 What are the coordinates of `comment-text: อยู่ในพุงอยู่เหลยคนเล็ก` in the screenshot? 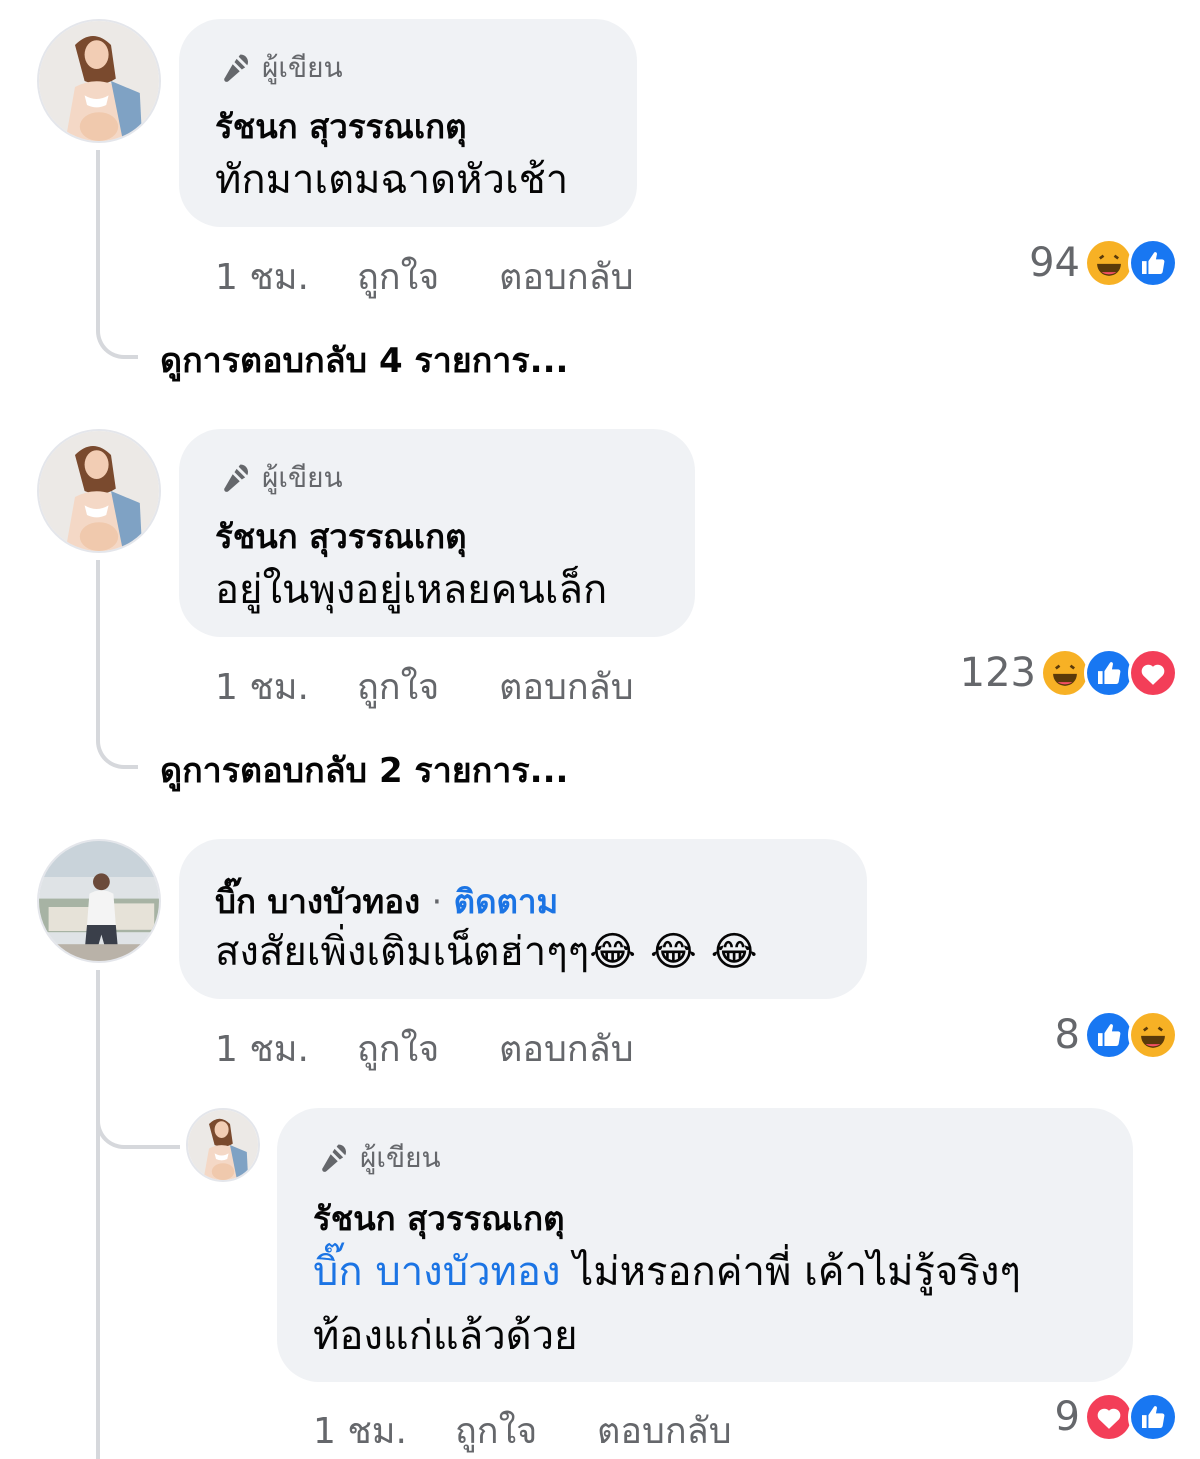 It's located at (411, 590).